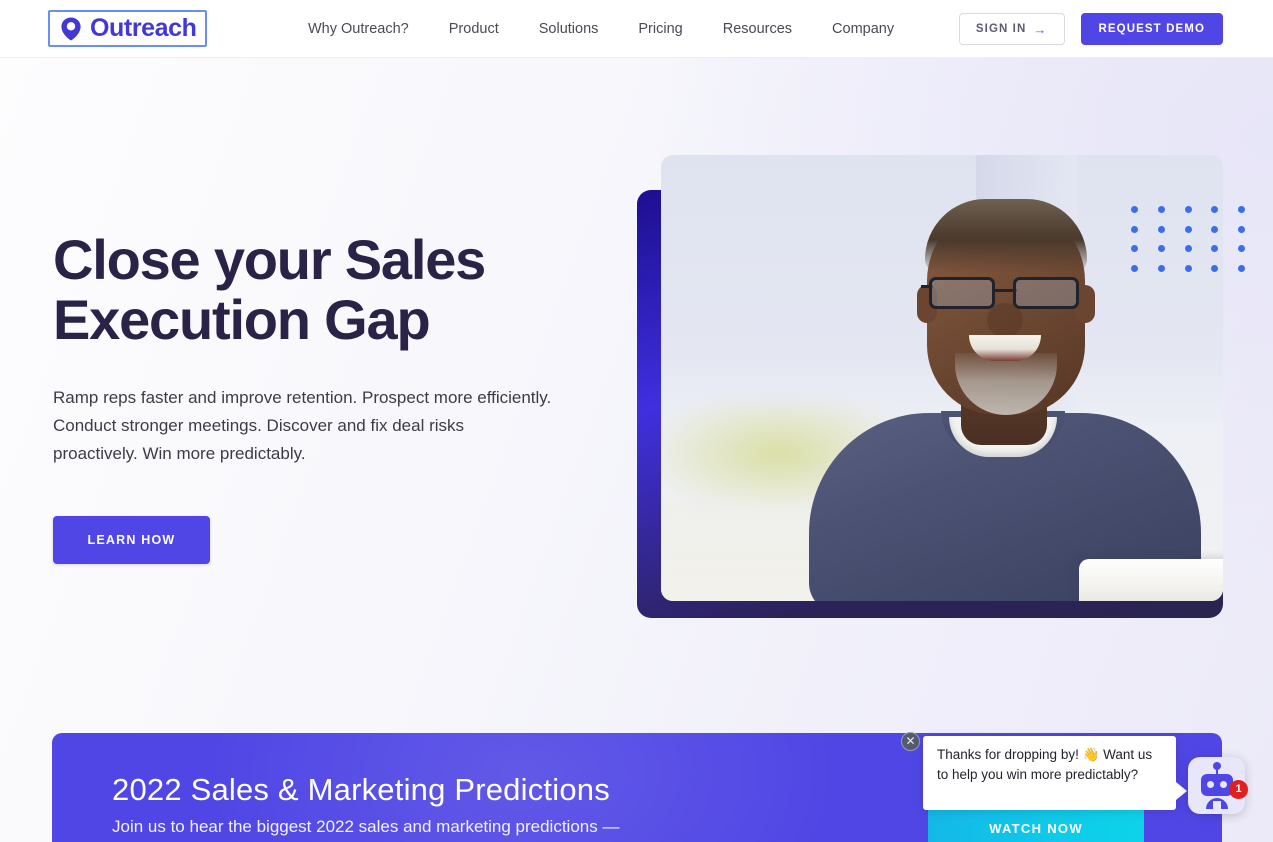 The width and height of the screenshot is (1273, 842). Describe the element at coordinates (910, 741) in the screenshot. I see `chat-close-icon: ✕` at that location.